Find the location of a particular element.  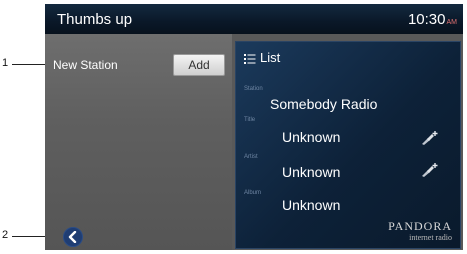

brand-tagline: internet radio is located at coordinates (430, 237).